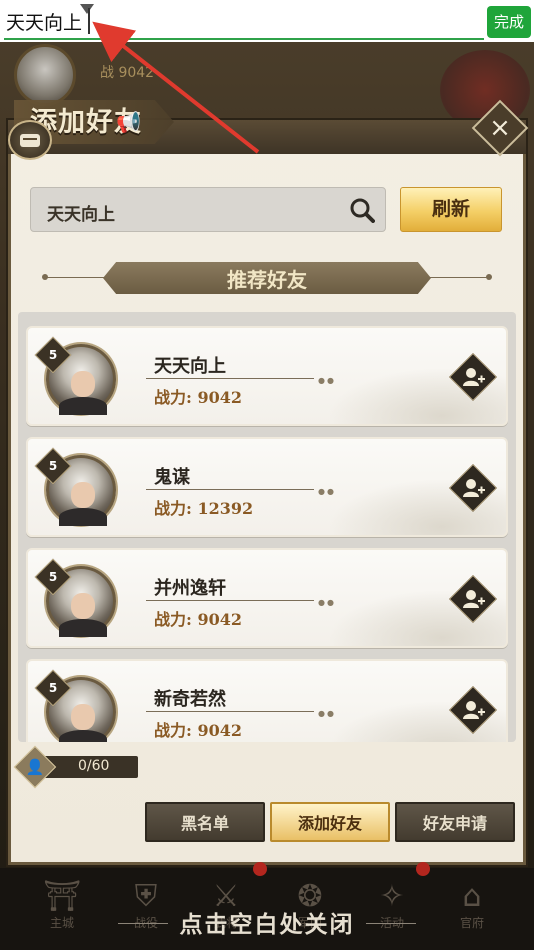  I want to click on horn-icon: 📢, so click(128, 122).